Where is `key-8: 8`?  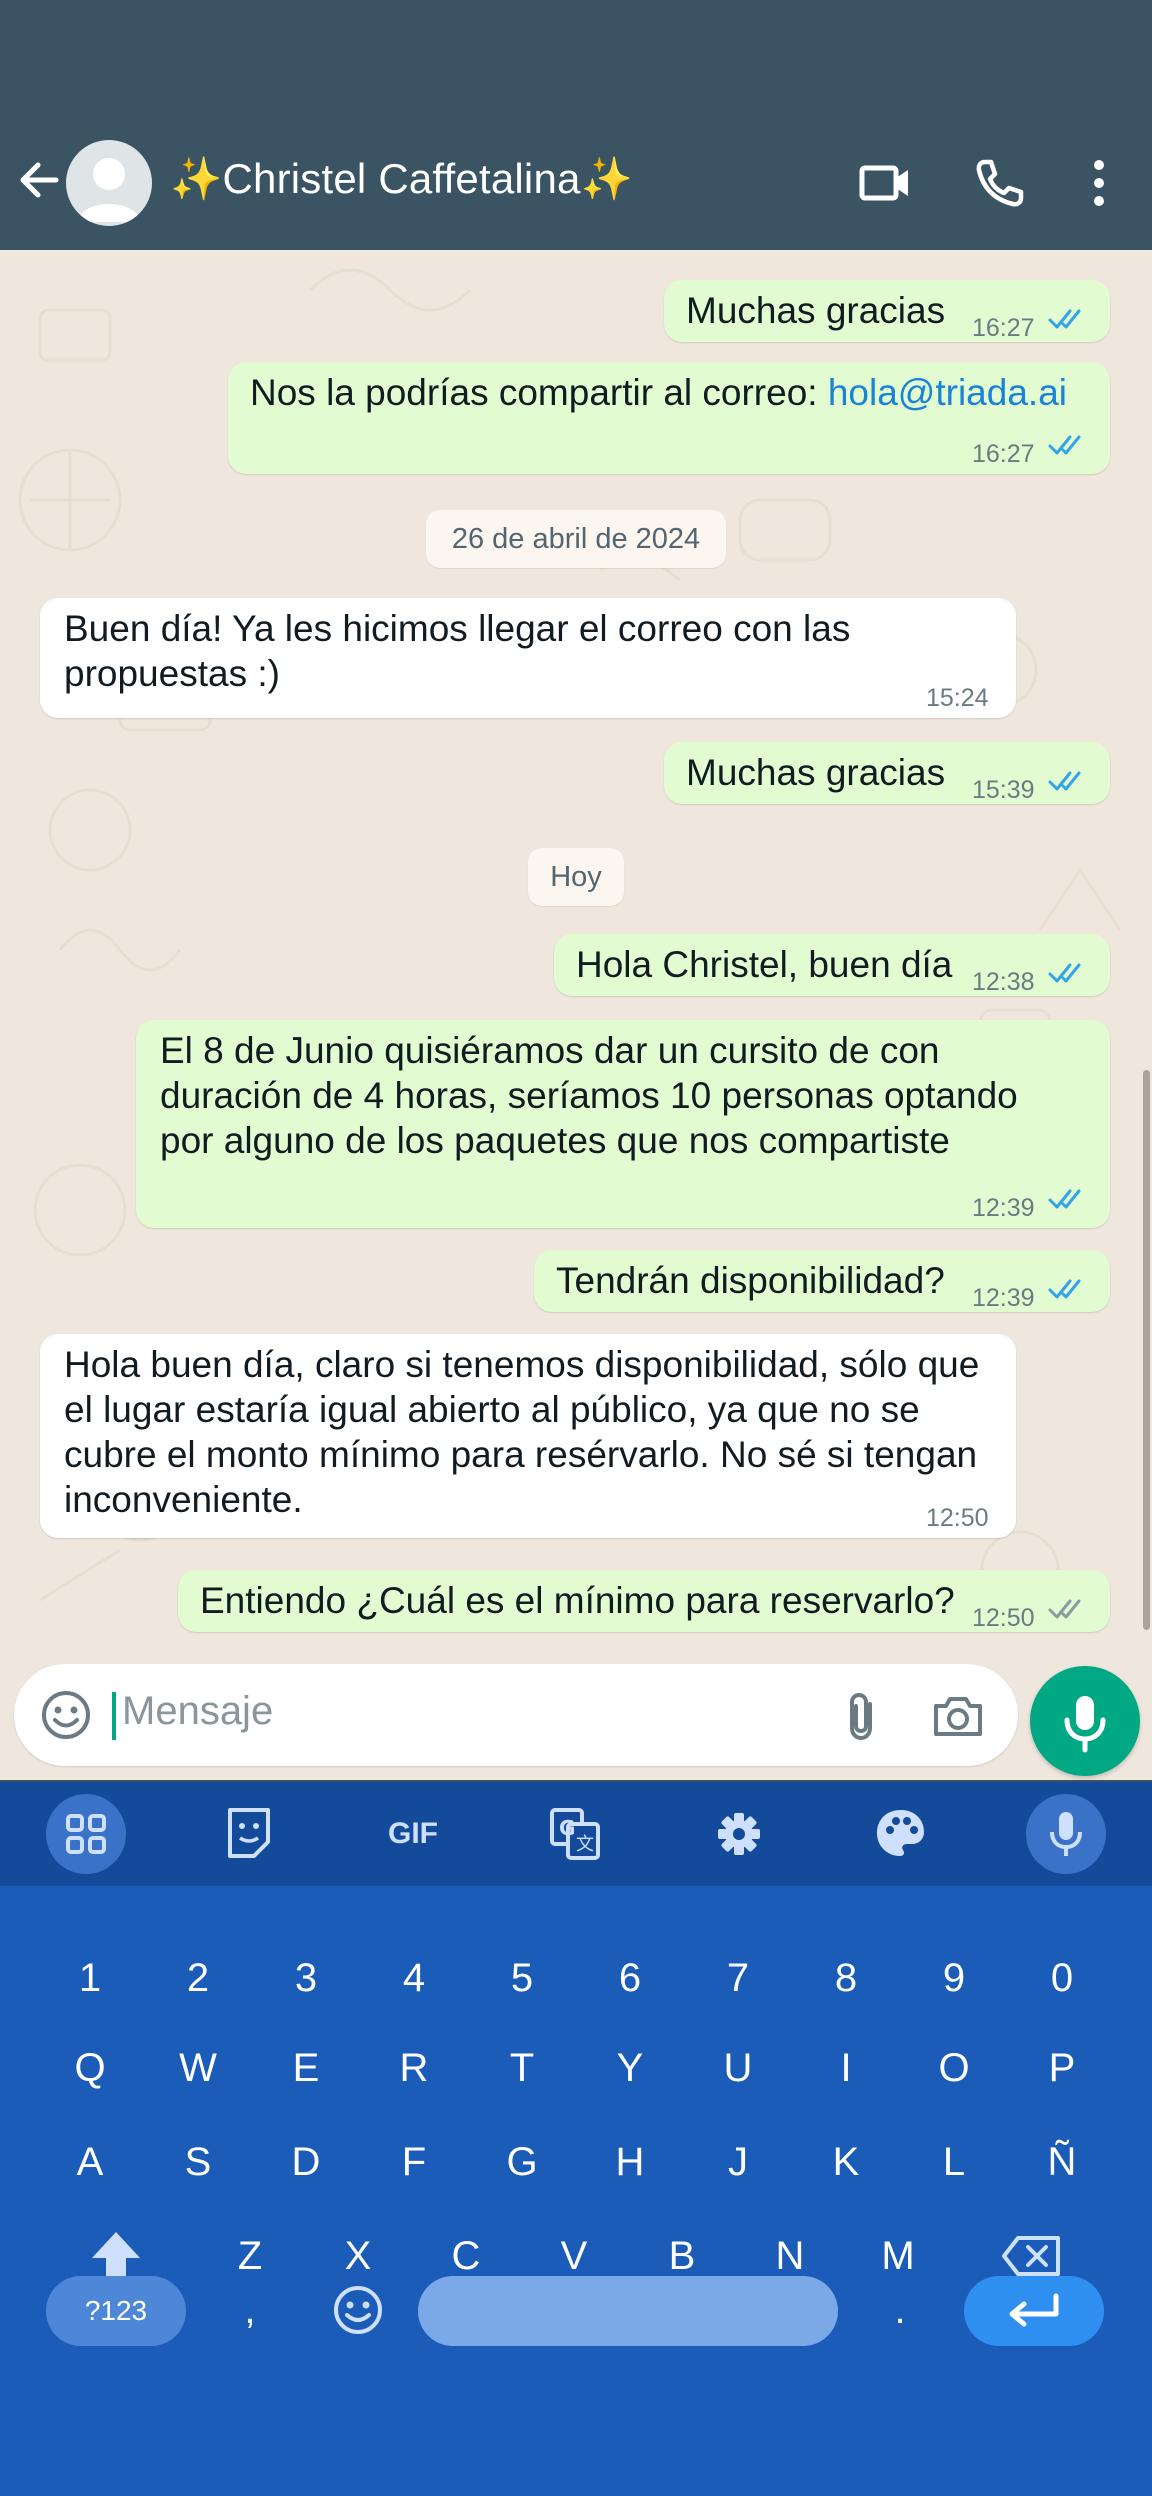
key-8: 8 is located at coordinates (846, 1978).